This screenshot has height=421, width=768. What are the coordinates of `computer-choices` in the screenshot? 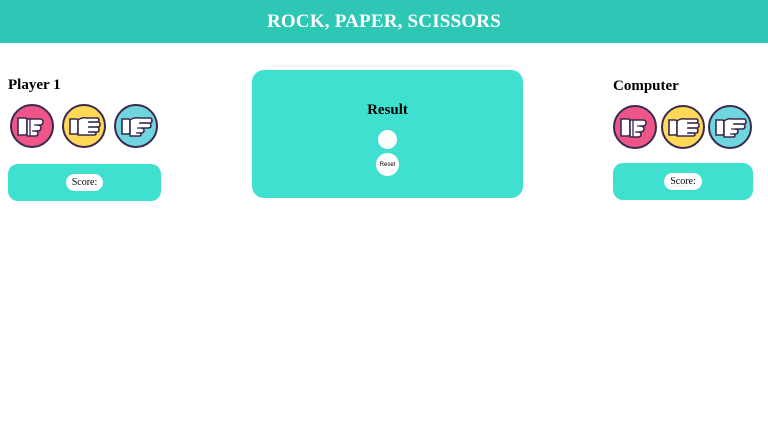 It's located at (683, 129).